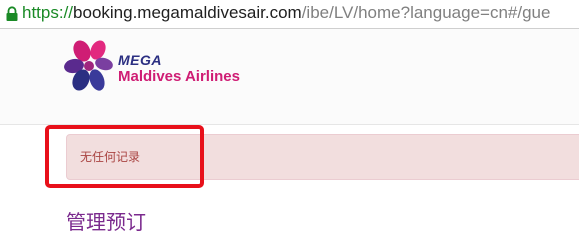 This screenshot has height=247, width=579. I want to click on url-host: booking.megamaldivesair.com, so click(187, 12).